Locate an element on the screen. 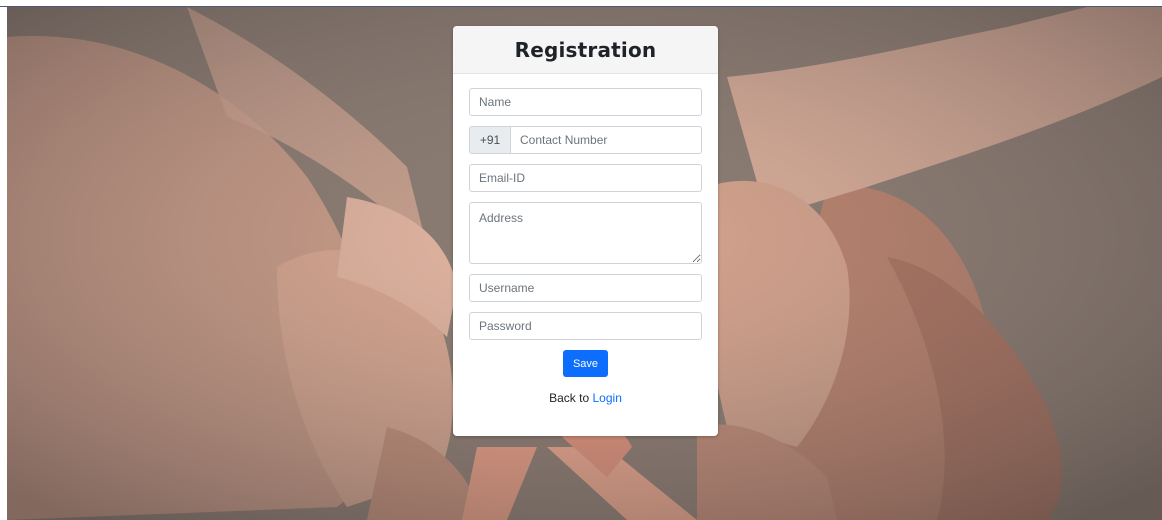  top-border is located at coordinates (581, 3).